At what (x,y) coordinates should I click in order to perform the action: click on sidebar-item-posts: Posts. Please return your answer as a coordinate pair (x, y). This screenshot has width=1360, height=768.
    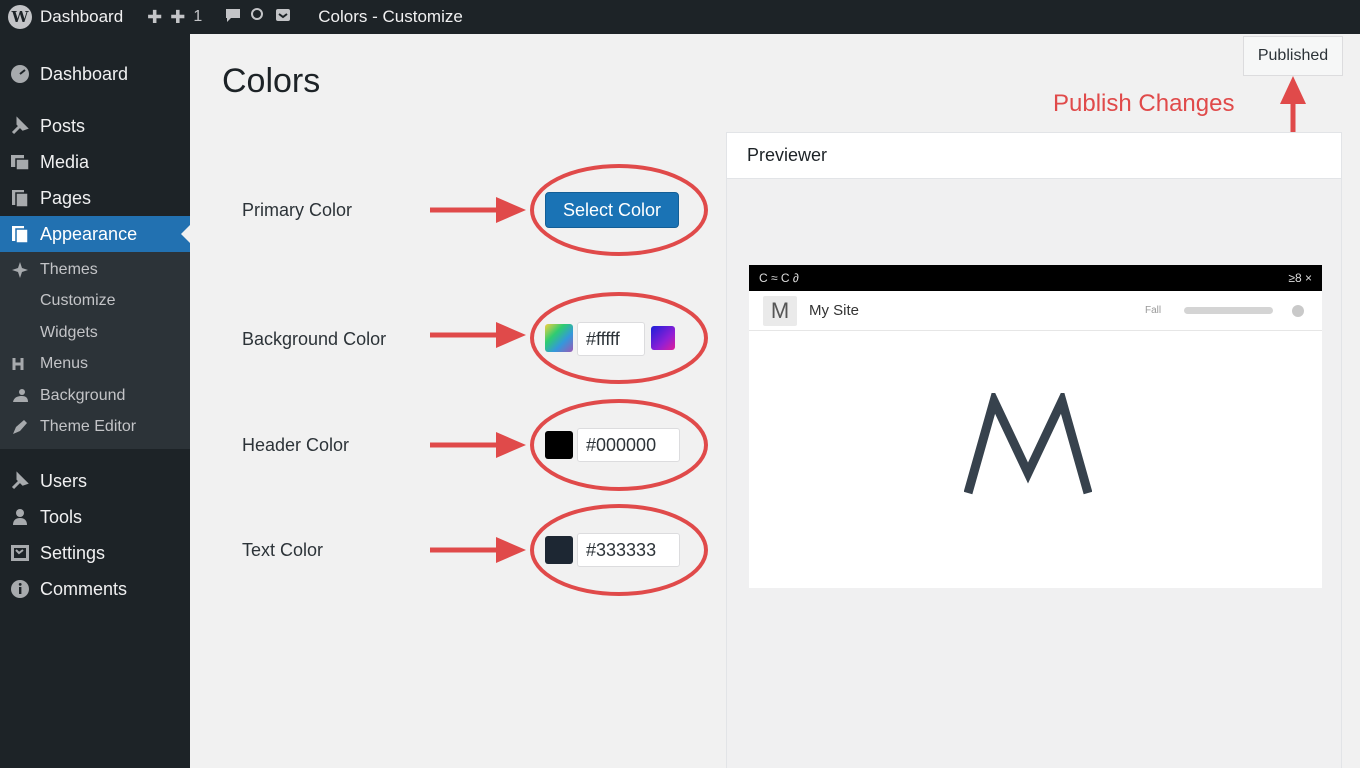
    Looking at the image, I should click on (95, 126).